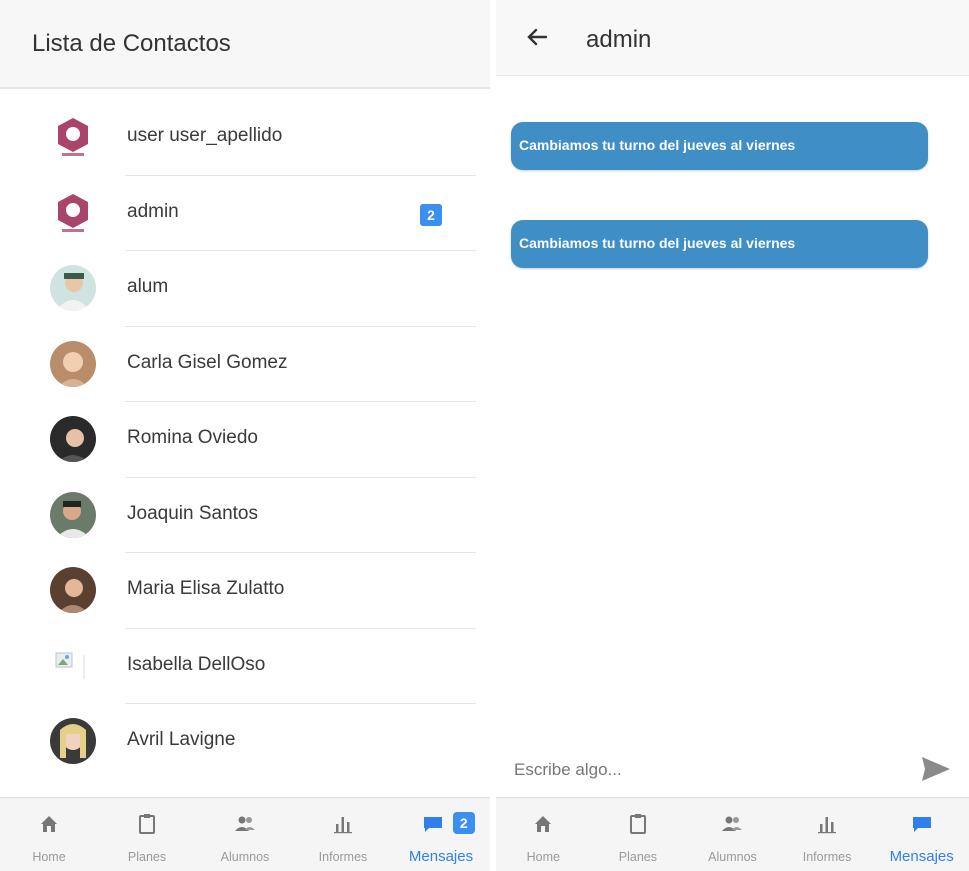 Image resolution: width=969 pixels, height=871 pixels. I want to click on bottom-tab-bar: Home Planes Alumnos Informes Mensajes, so click(732, 834).